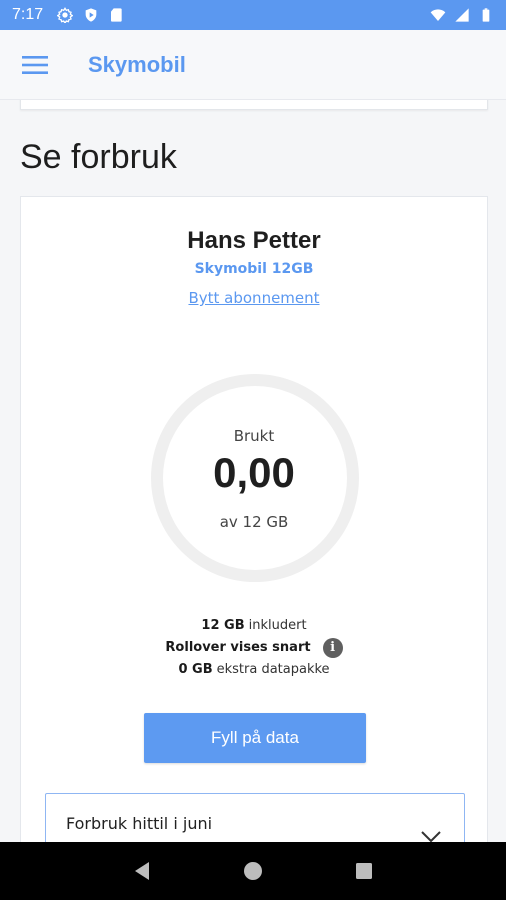 This screenshot has height=900, width=506. I want to click on settings-icon, so click(65, 15).